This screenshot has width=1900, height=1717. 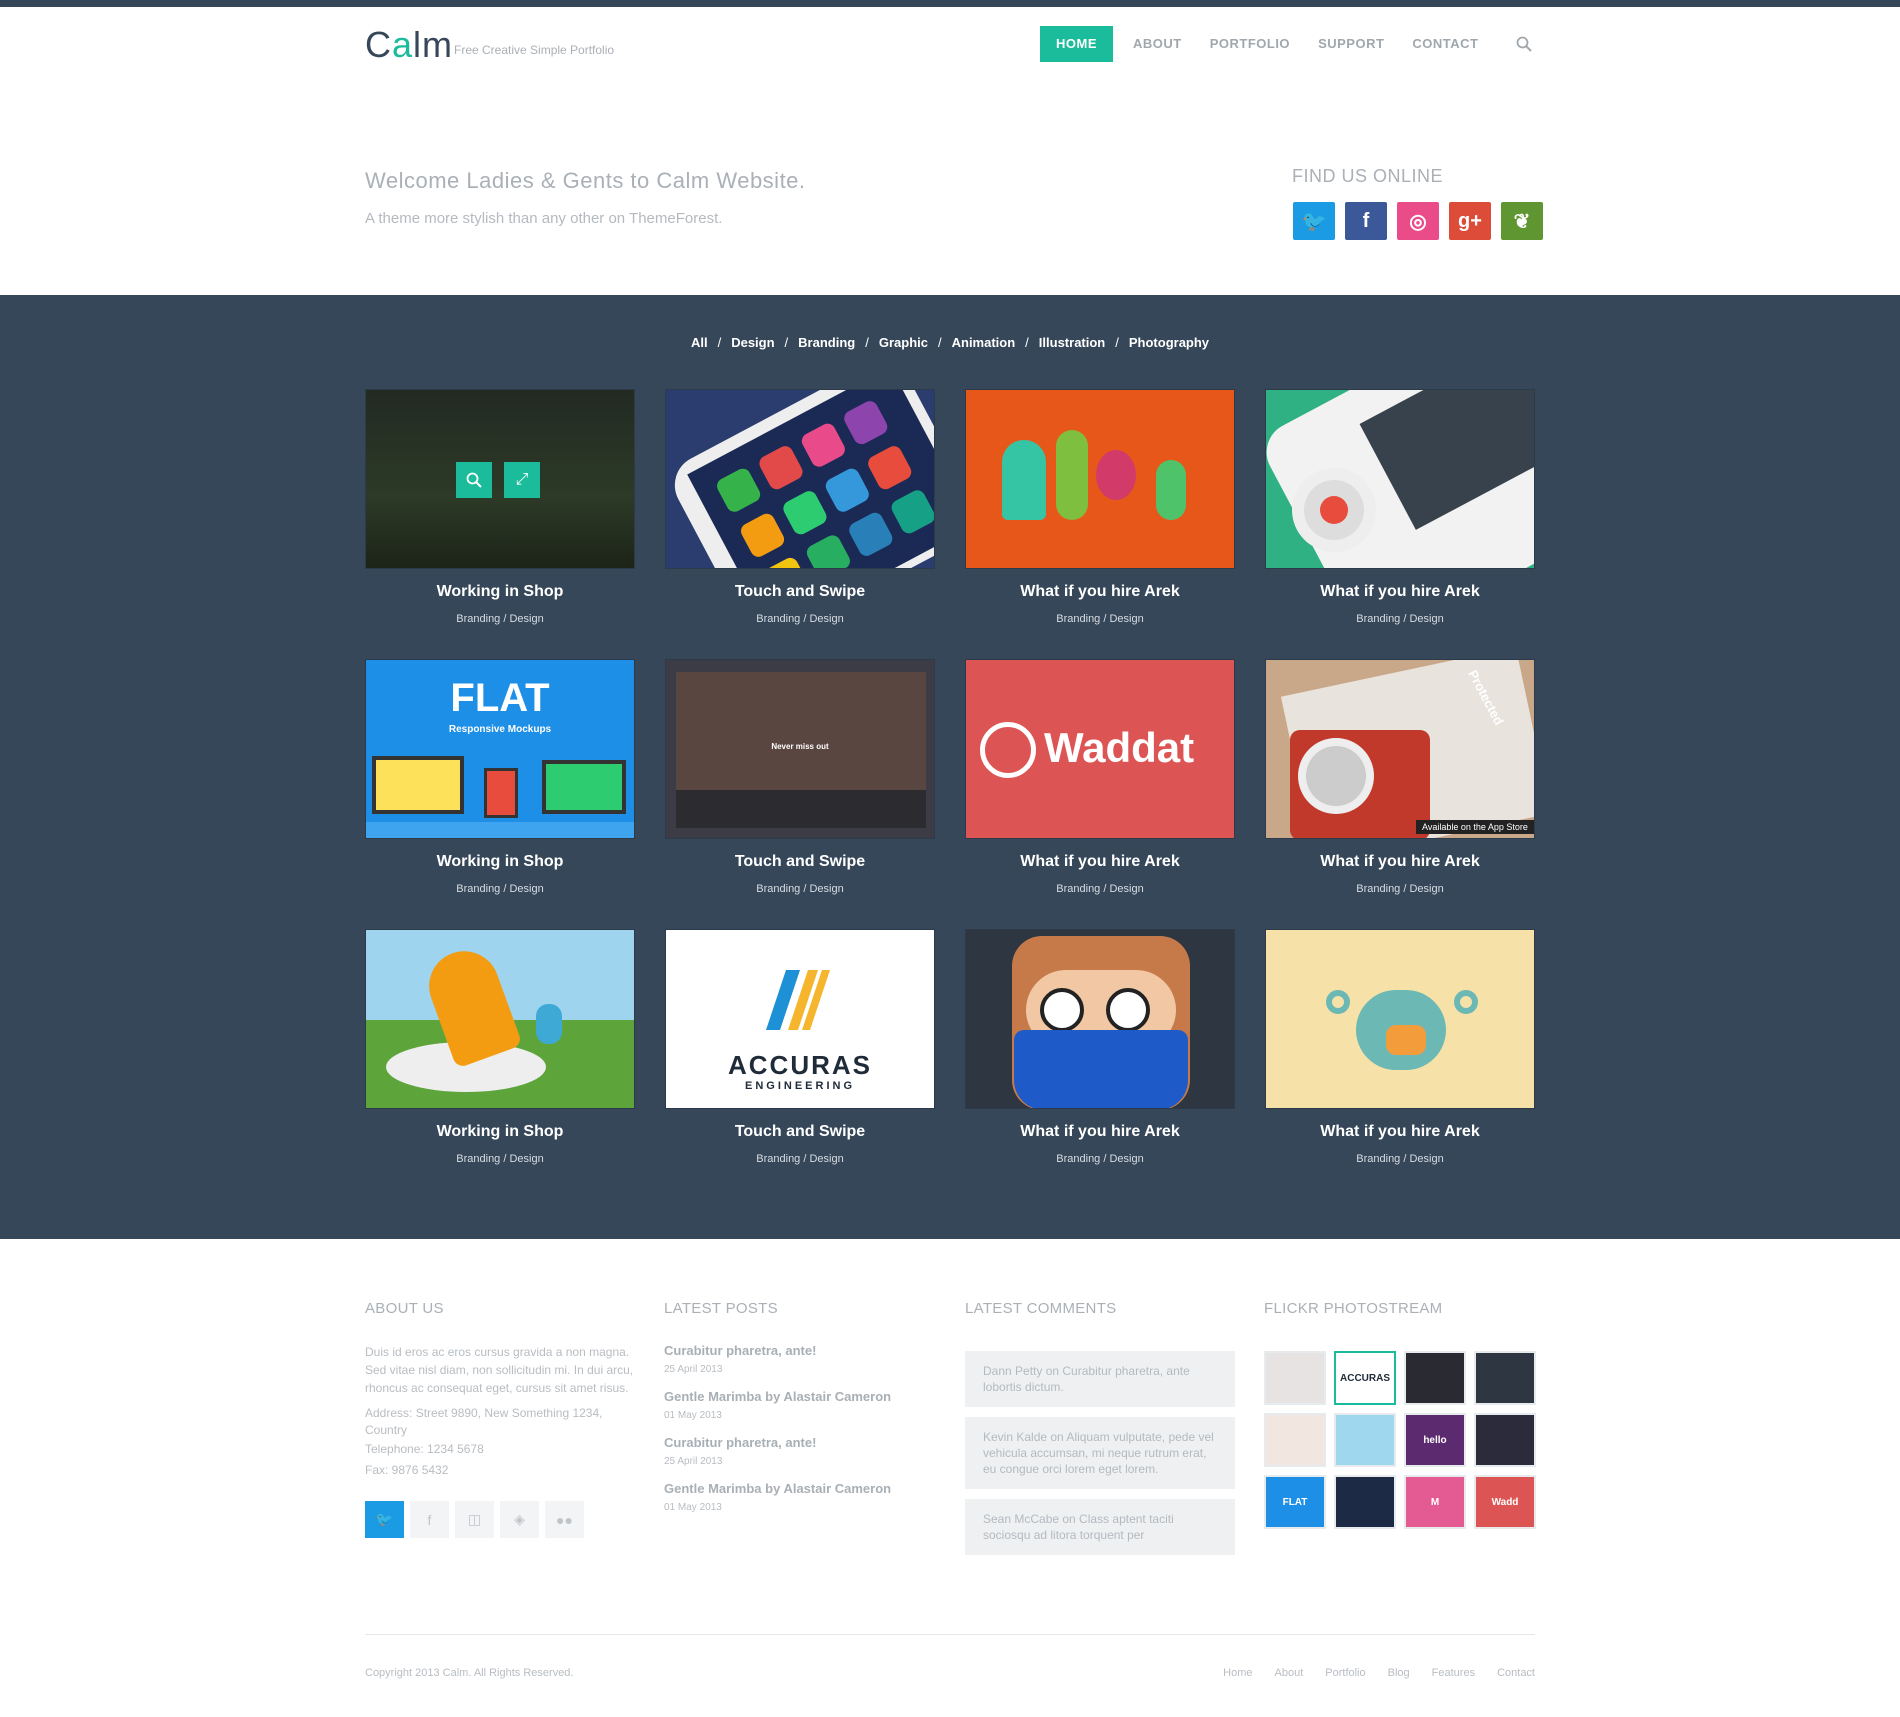 What do you see at coordinates (500, 729) in the screenshot?
I see `thumb-flat-subtitle: Responsive Mockups` at bounding box center [500, 729].